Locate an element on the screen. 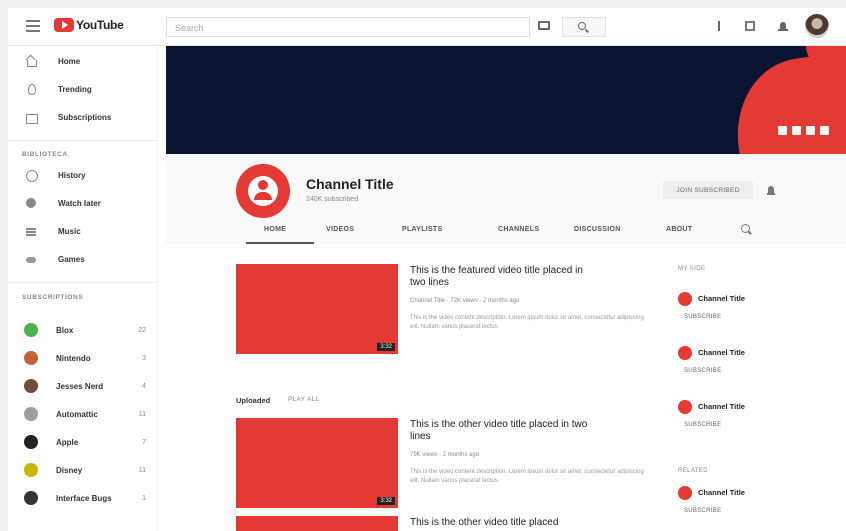 The width and height of the screenshot is (846, 531). subscription-item: Disney 11 is located at coordinates (83, 470).